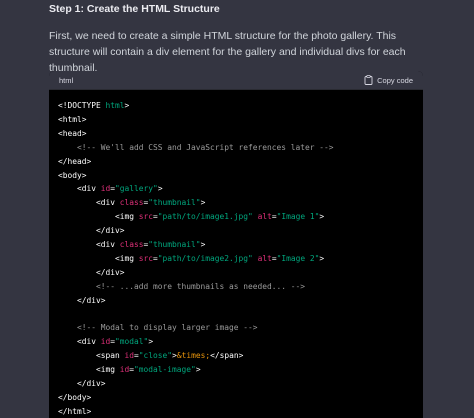 The width and height of the screenshot is (474, 418). Describe the element at coordinates (136, 189) in the screenshot. I see `code-token: "gallery"` at that location.